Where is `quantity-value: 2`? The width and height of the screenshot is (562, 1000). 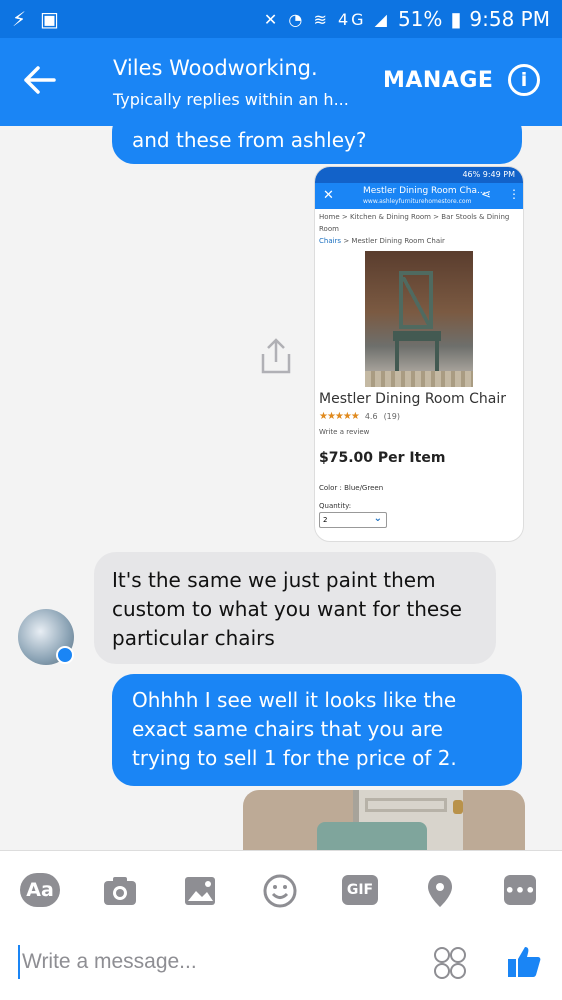 quantity-value: 2 is located at coordinates (325, 520).